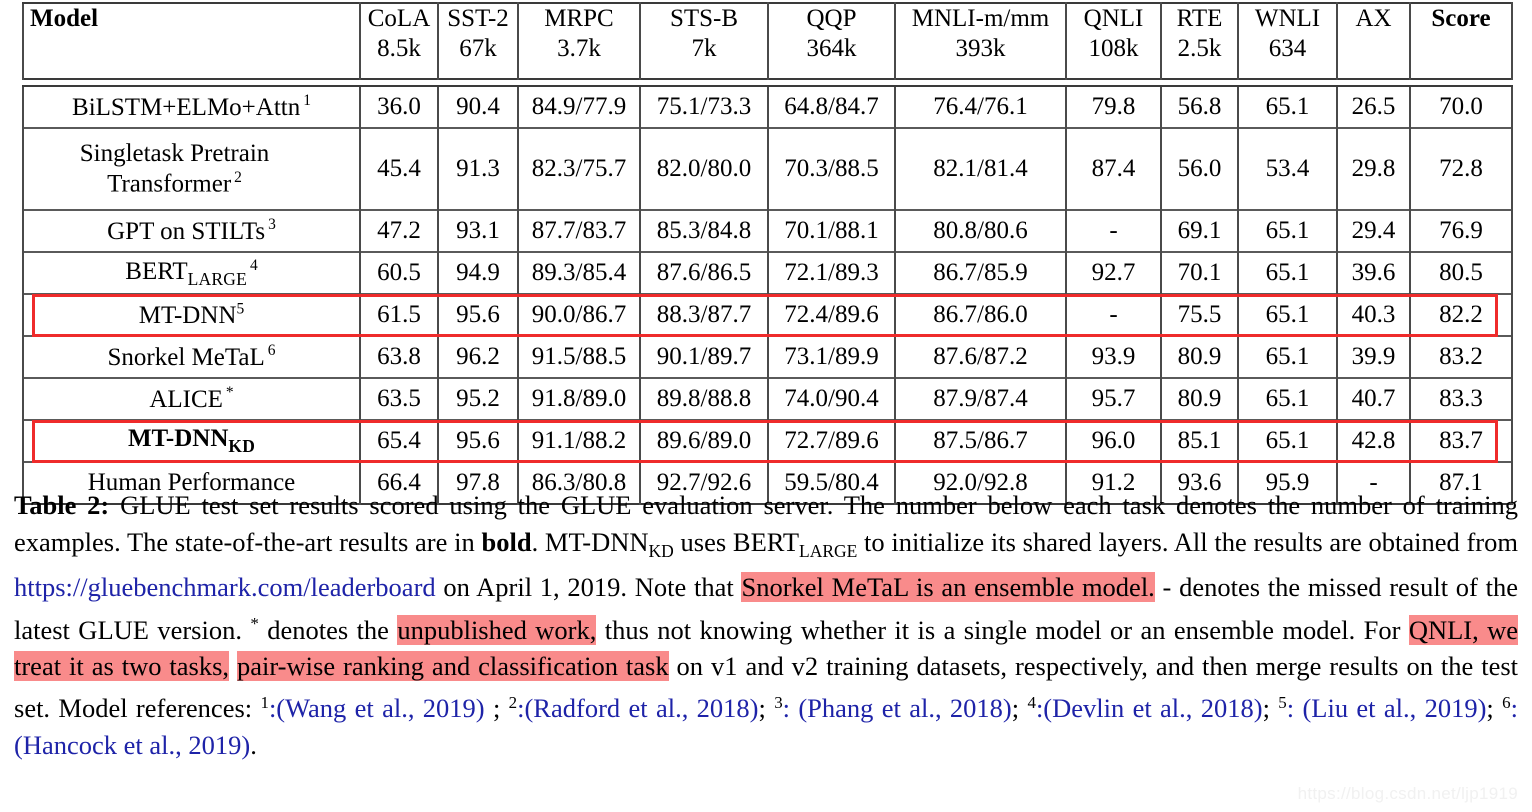 Image resolution: width=1532 pixels, height=812 pixels. Describe the element at coordinates (1387, 708) in the screenshot. I see `caption-ref5: : (Liu et al., 2019)` at that location.